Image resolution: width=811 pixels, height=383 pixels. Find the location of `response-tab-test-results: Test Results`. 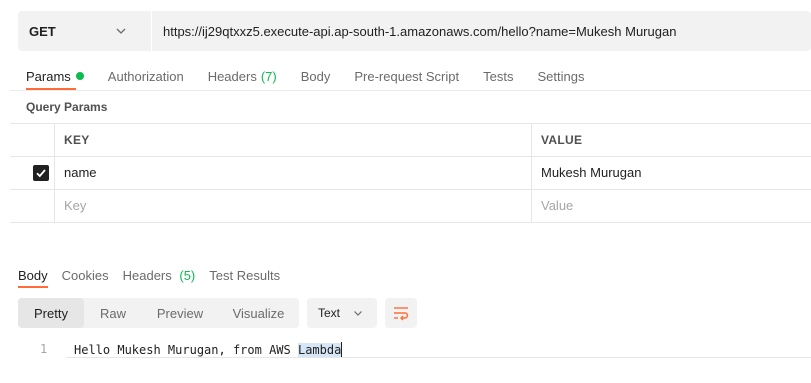

response-tab-test-results: Test Results is located at coordinates (244, 275).